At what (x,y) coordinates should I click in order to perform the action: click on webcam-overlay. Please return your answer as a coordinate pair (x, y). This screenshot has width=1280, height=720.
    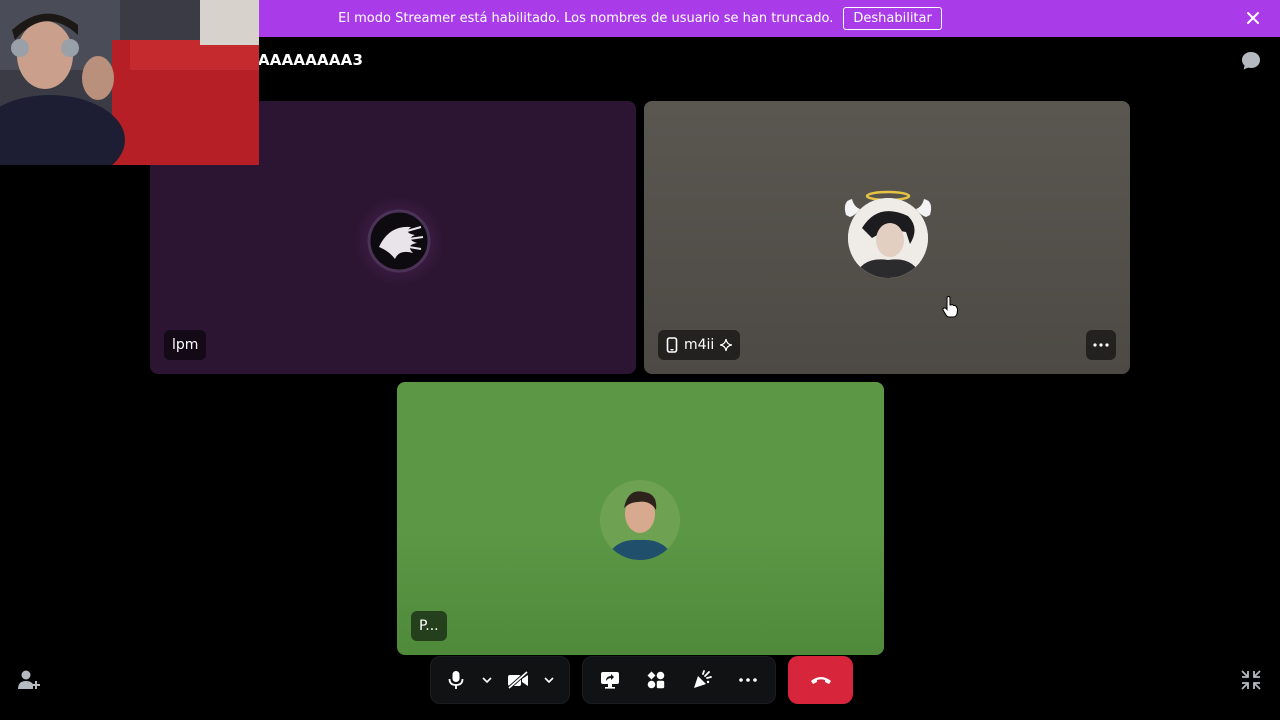
    Looking at the image, I should click on (129, 82).